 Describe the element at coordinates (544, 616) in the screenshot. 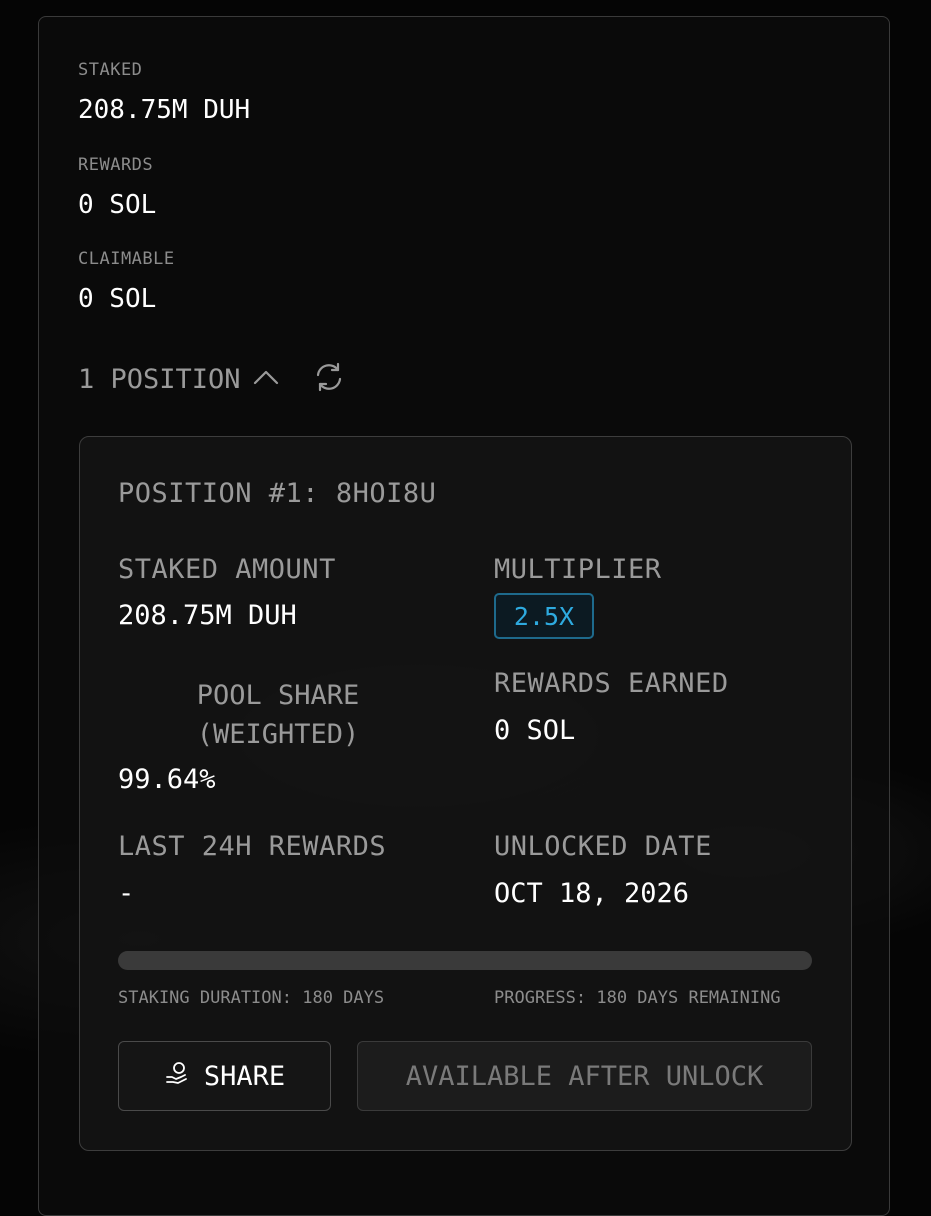

I see `multiplier-badge: 2.5X` at that location.